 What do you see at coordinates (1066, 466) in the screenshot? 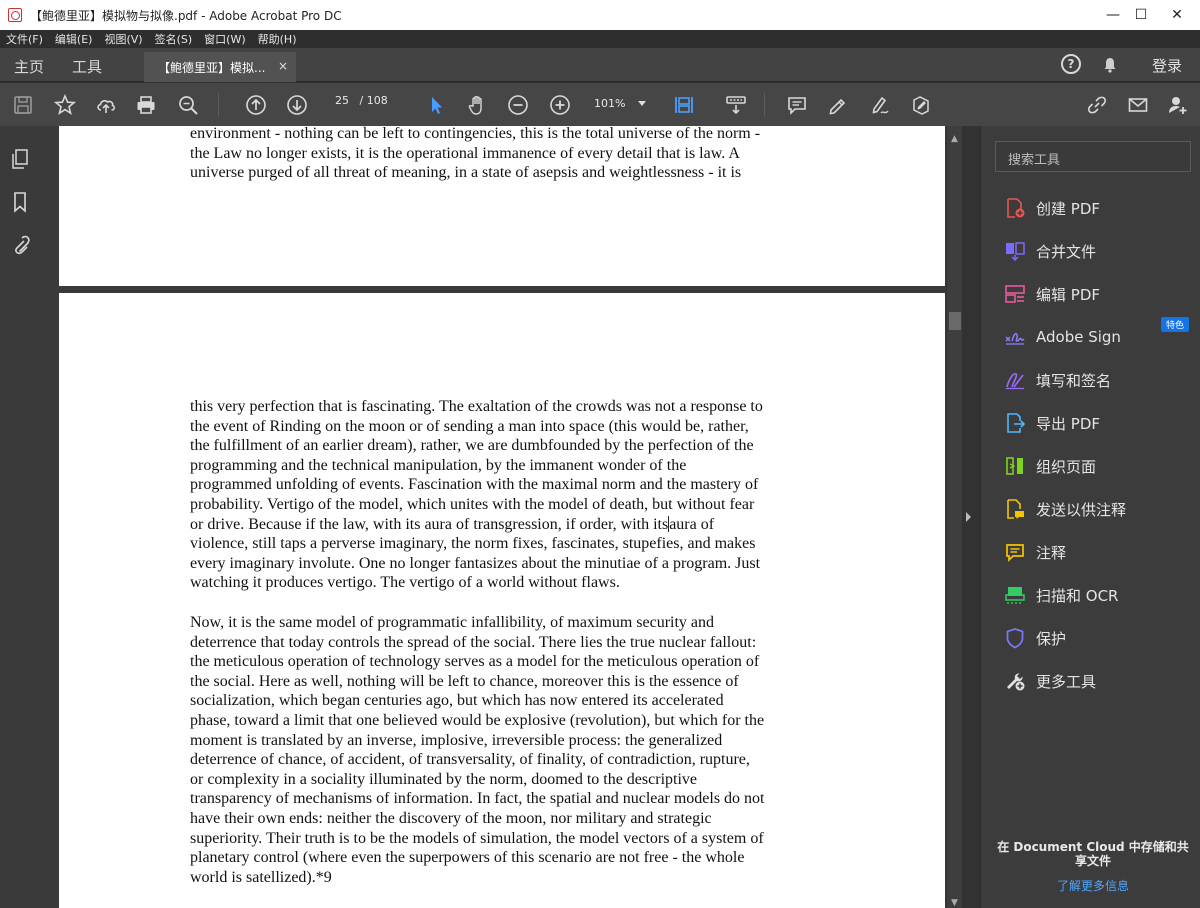
I see `tool-label: 组织页面` at bounding box center [1066, 466].